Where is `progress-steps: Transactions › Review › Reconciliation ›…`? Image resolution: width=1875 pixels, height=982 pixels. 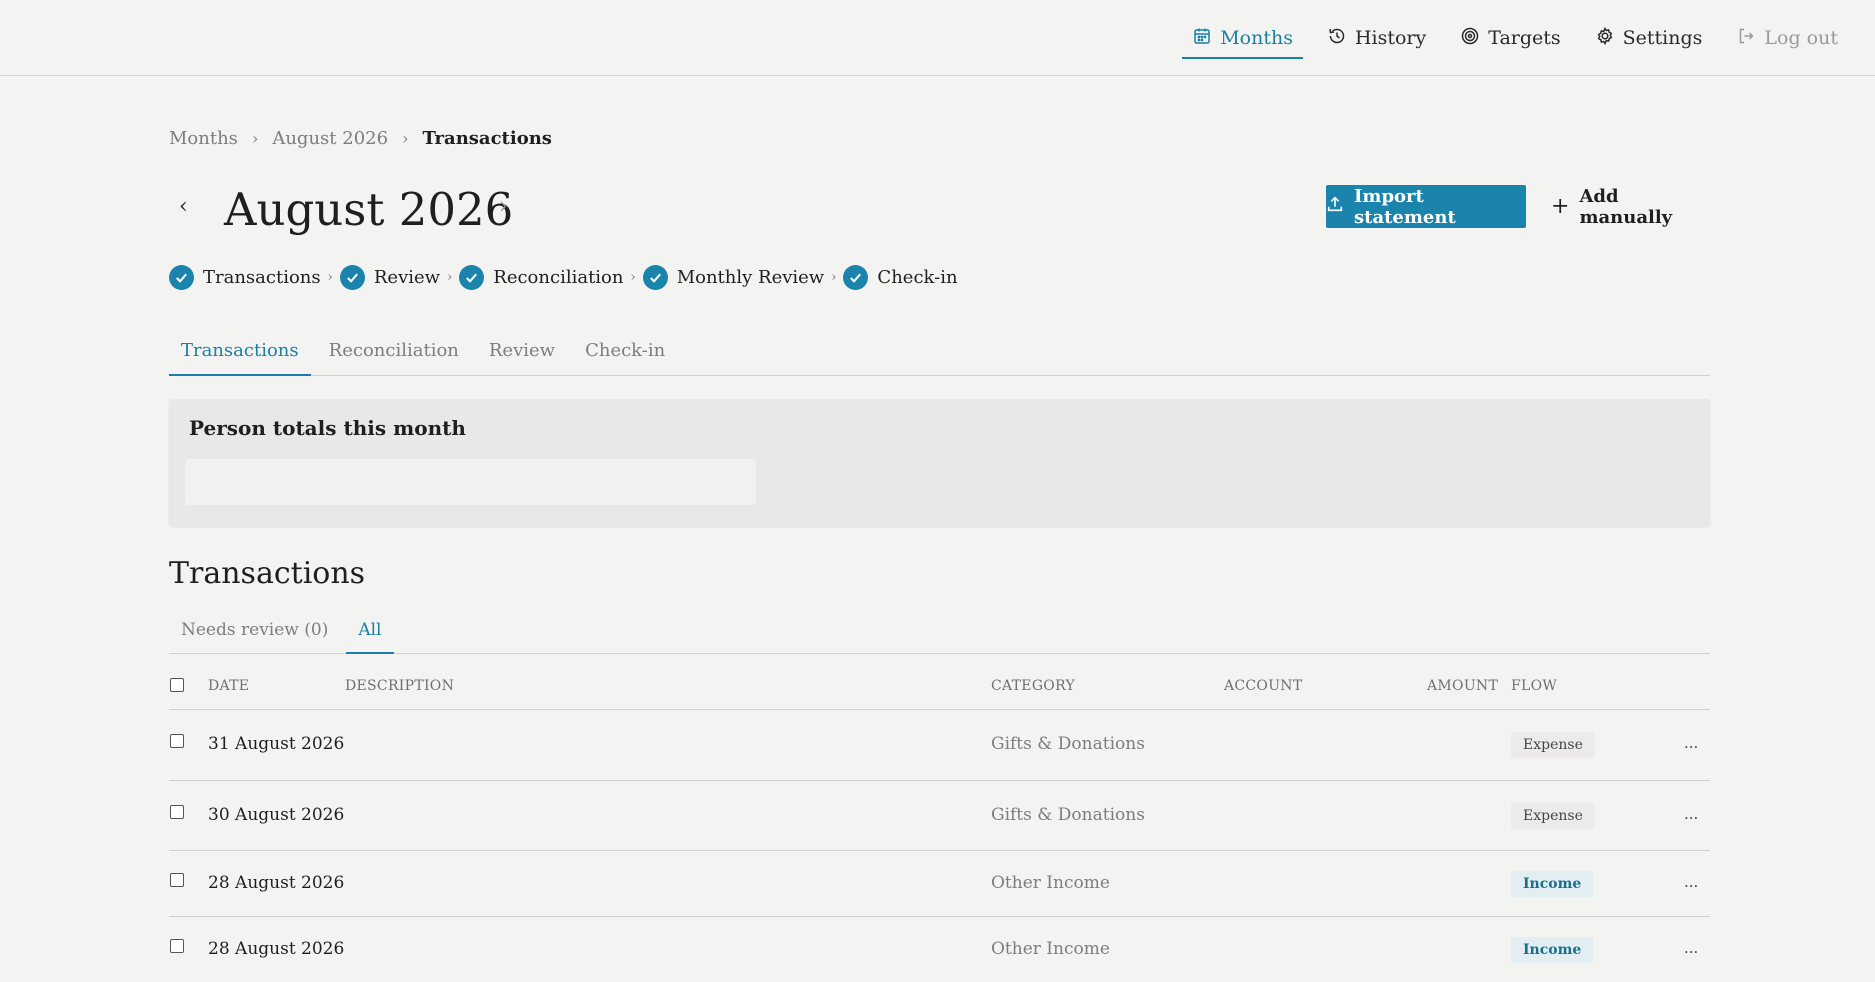 progress-steps: Transactions › Review › Reconciliation ›… is located at coordinates (563, 277).